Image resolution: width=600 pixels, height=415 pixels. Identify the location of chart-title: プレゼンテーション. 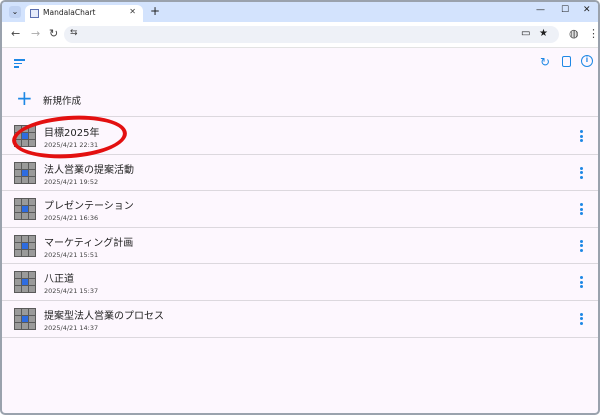
(89, 207).